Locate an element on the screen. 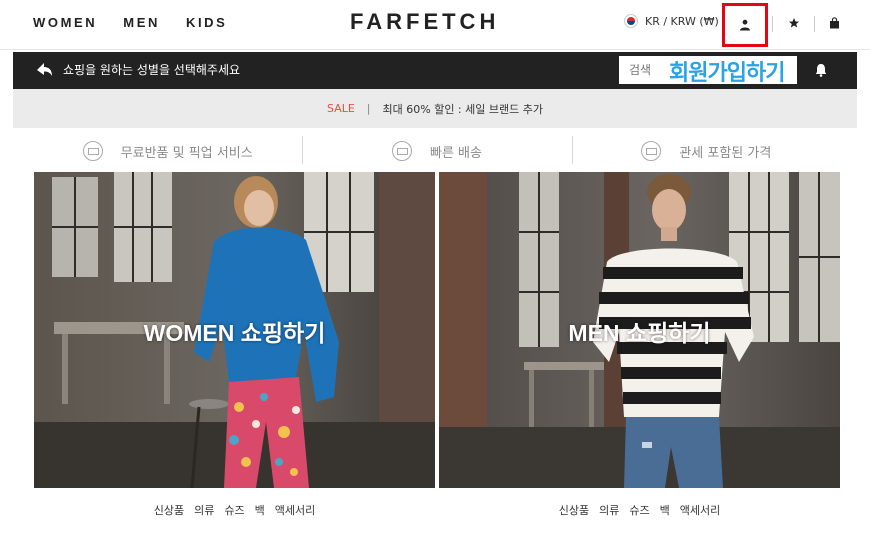 Image resolution: width=870 pixels, height=533 pixels. user-icon is located at coordinates (745, 25).